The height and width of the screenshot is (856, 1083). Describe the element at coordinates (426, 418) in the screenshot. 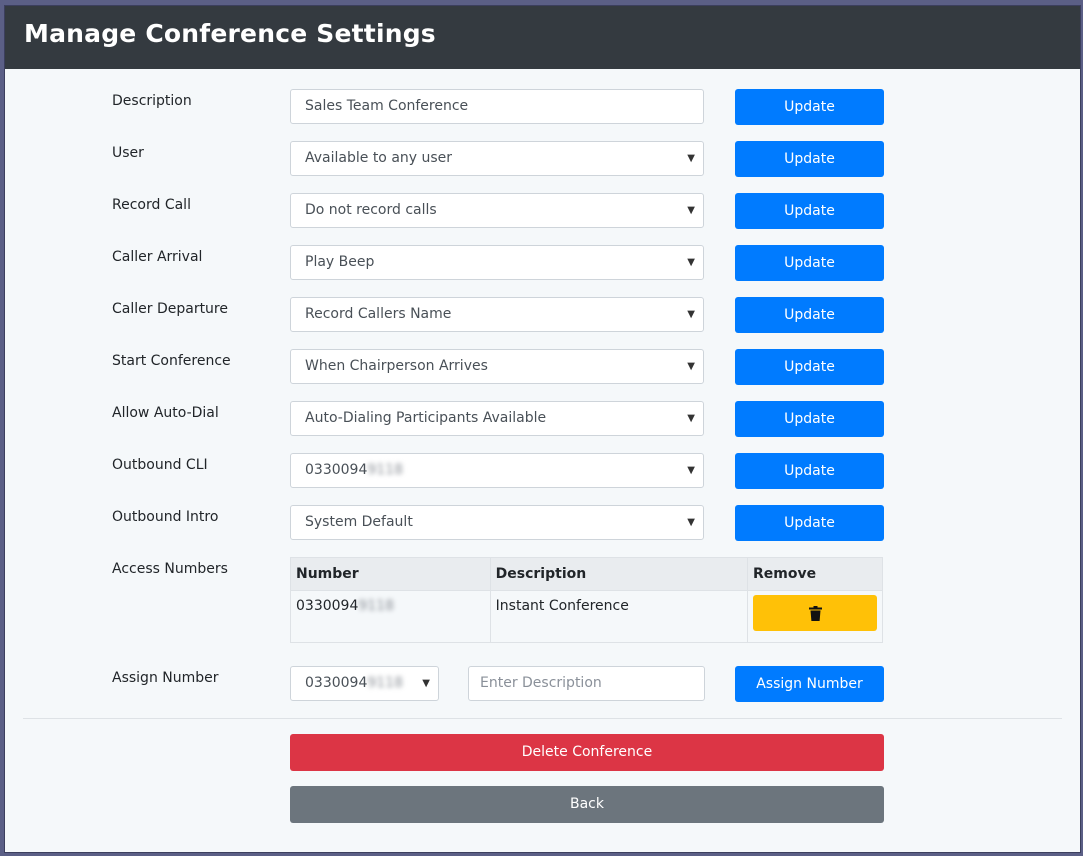

I see `allow-auto-dial-select-value: Auto-Dialing Participants Available` at that location.